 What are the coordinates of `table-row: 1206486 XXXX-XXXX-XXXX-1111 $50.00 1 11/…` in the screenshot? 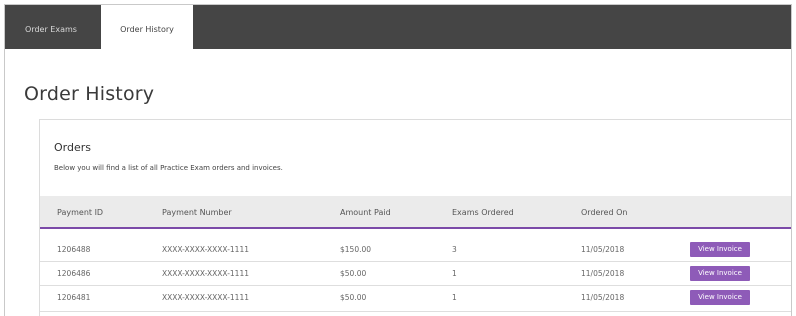 It's located at (415, 274).